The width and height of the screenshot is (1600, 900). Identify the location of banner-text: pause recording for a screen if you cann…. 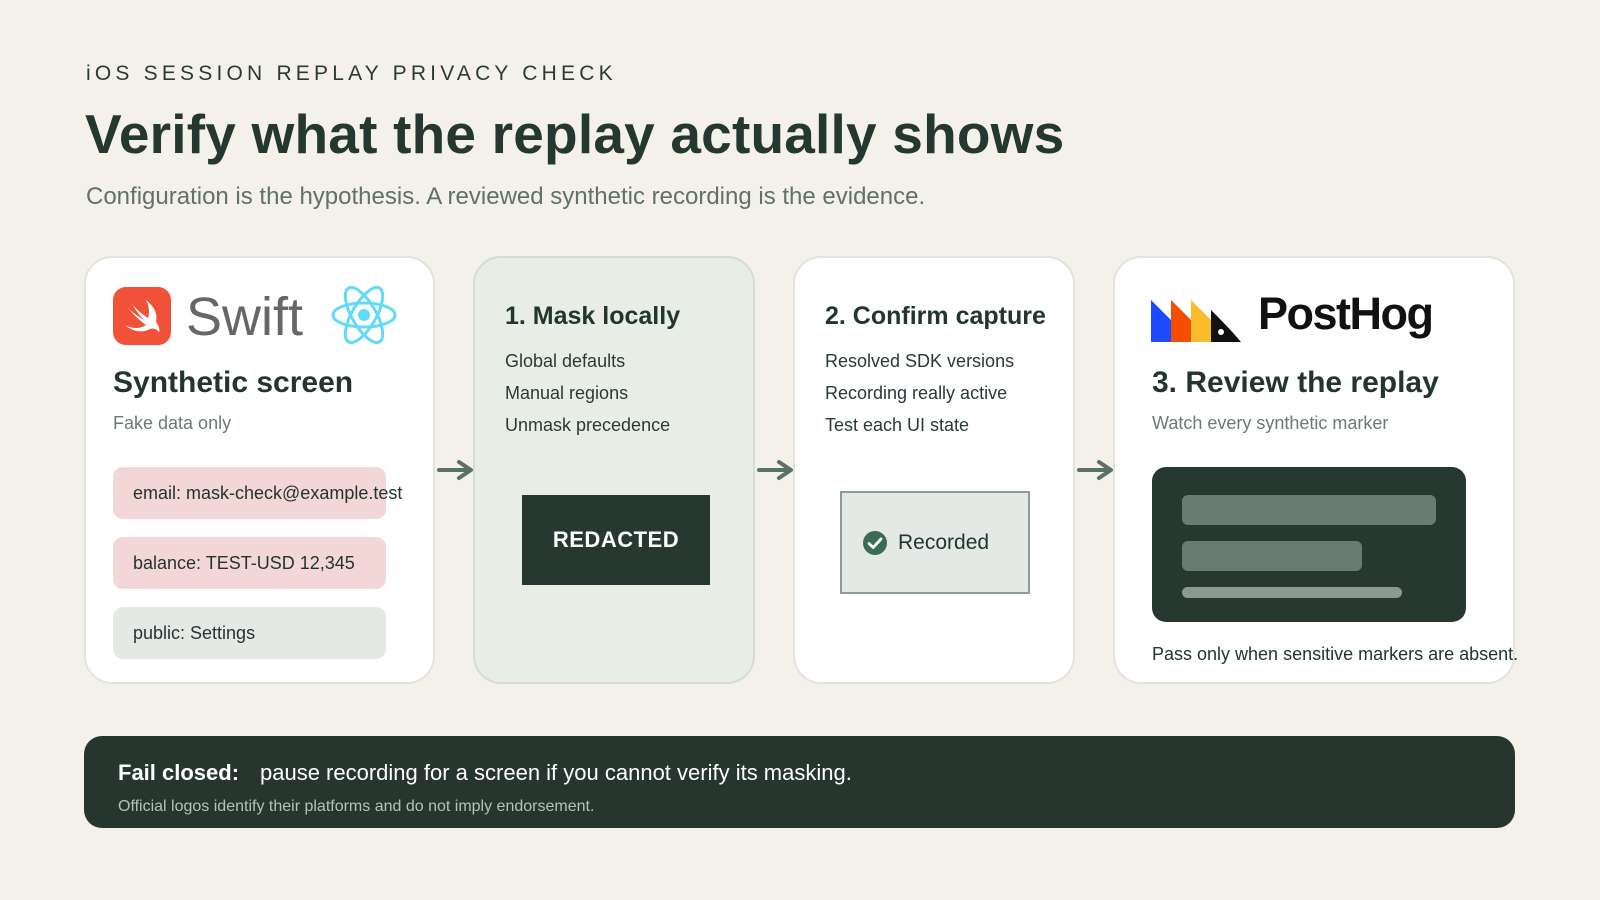
(556, 772).